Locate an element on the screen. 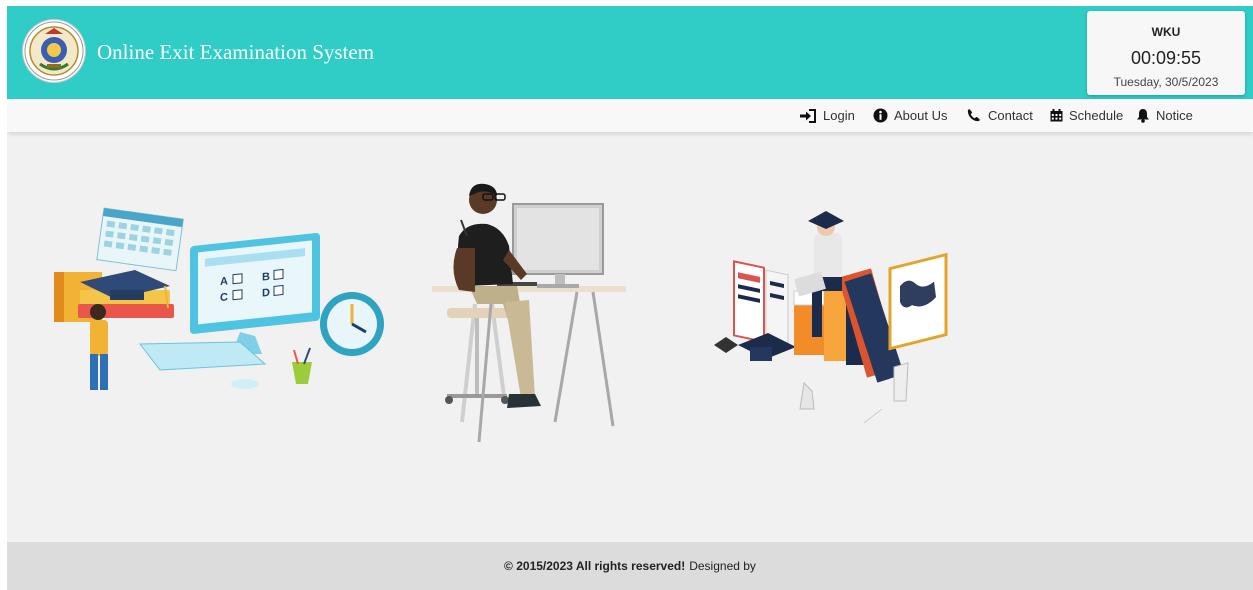 This screenshot has height=590, width=1253. nav-bar: Login About Us Contact Schedule Notice is located at coordinates (630, 115).